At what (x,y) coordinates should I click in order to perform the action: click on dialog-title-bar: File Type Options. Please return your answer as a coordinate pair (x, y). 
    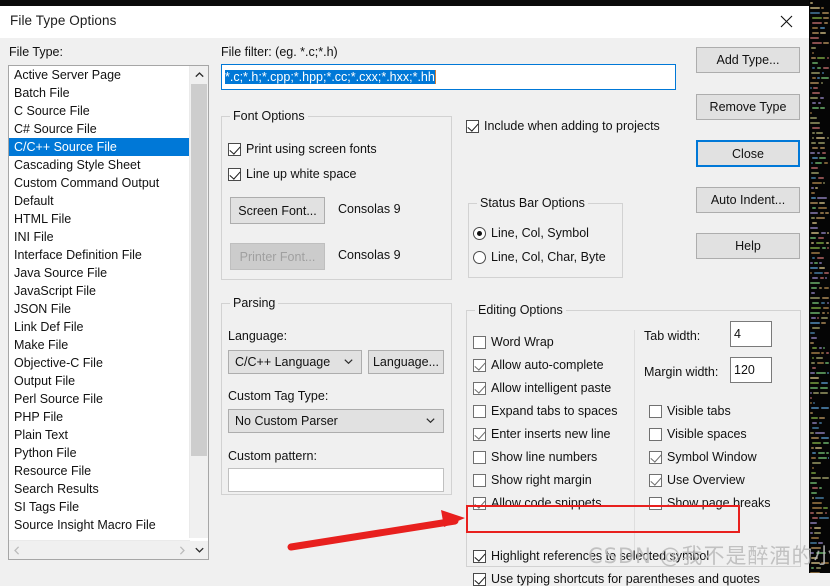
    Looking at the image, I should click on (404, 22).